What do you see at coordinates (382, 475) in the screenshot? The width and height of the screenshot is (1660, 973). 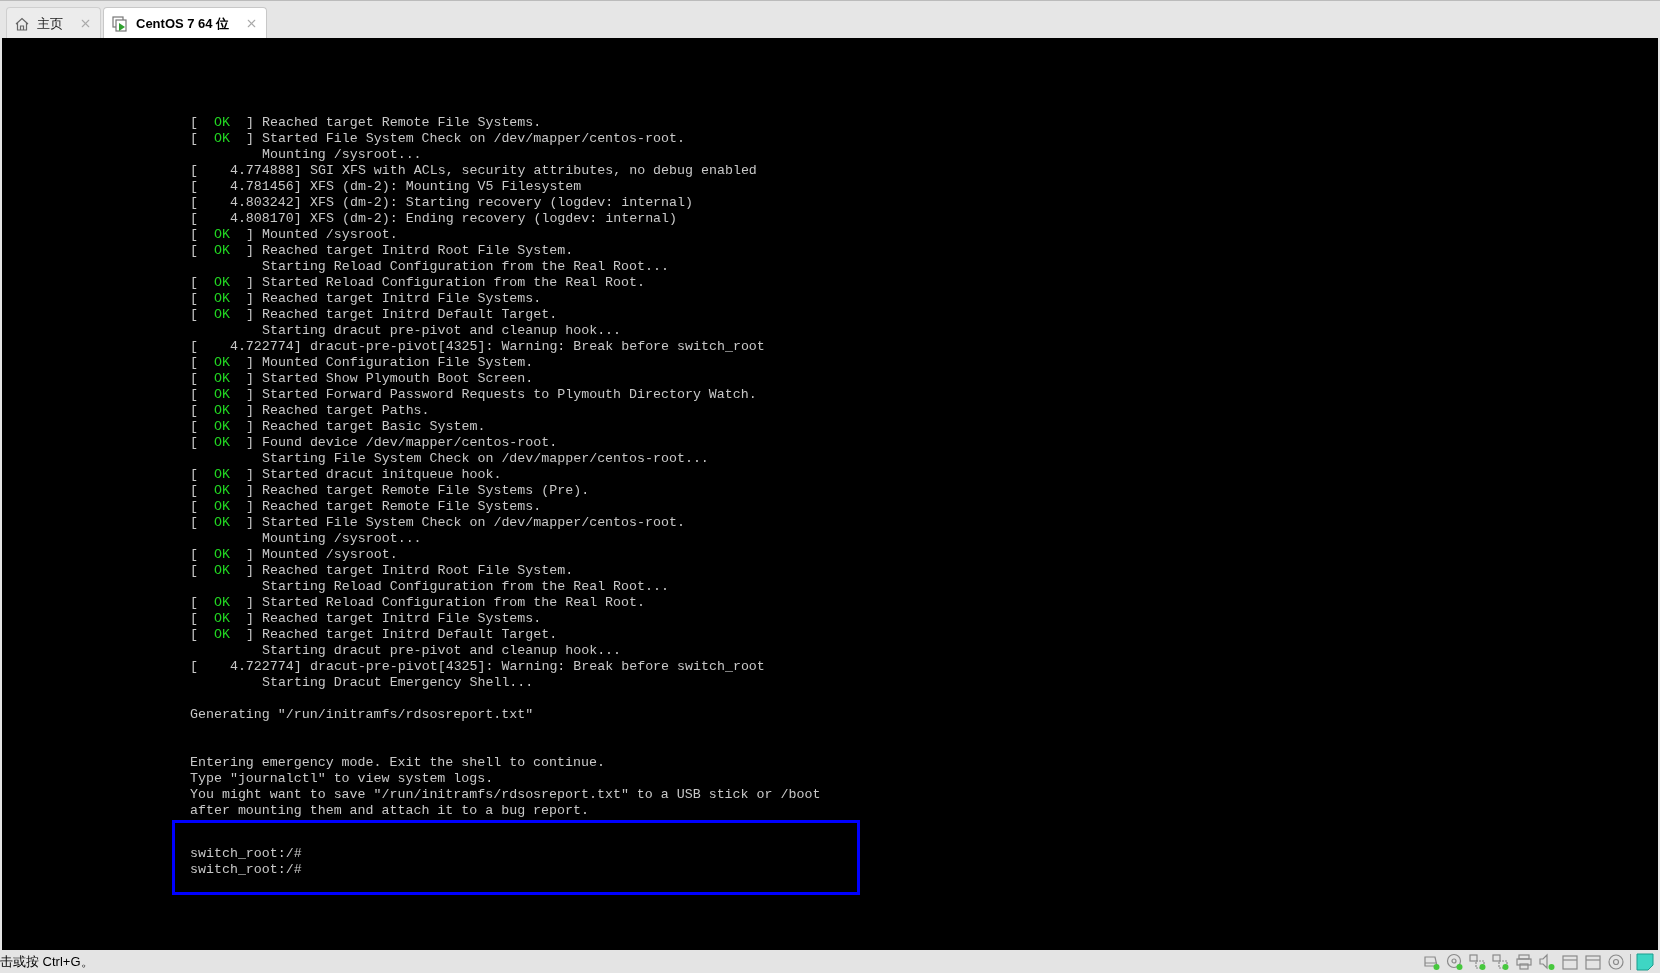 I see `log-message: Started dracut initqueue hook.` at bounding box center [382, 475].